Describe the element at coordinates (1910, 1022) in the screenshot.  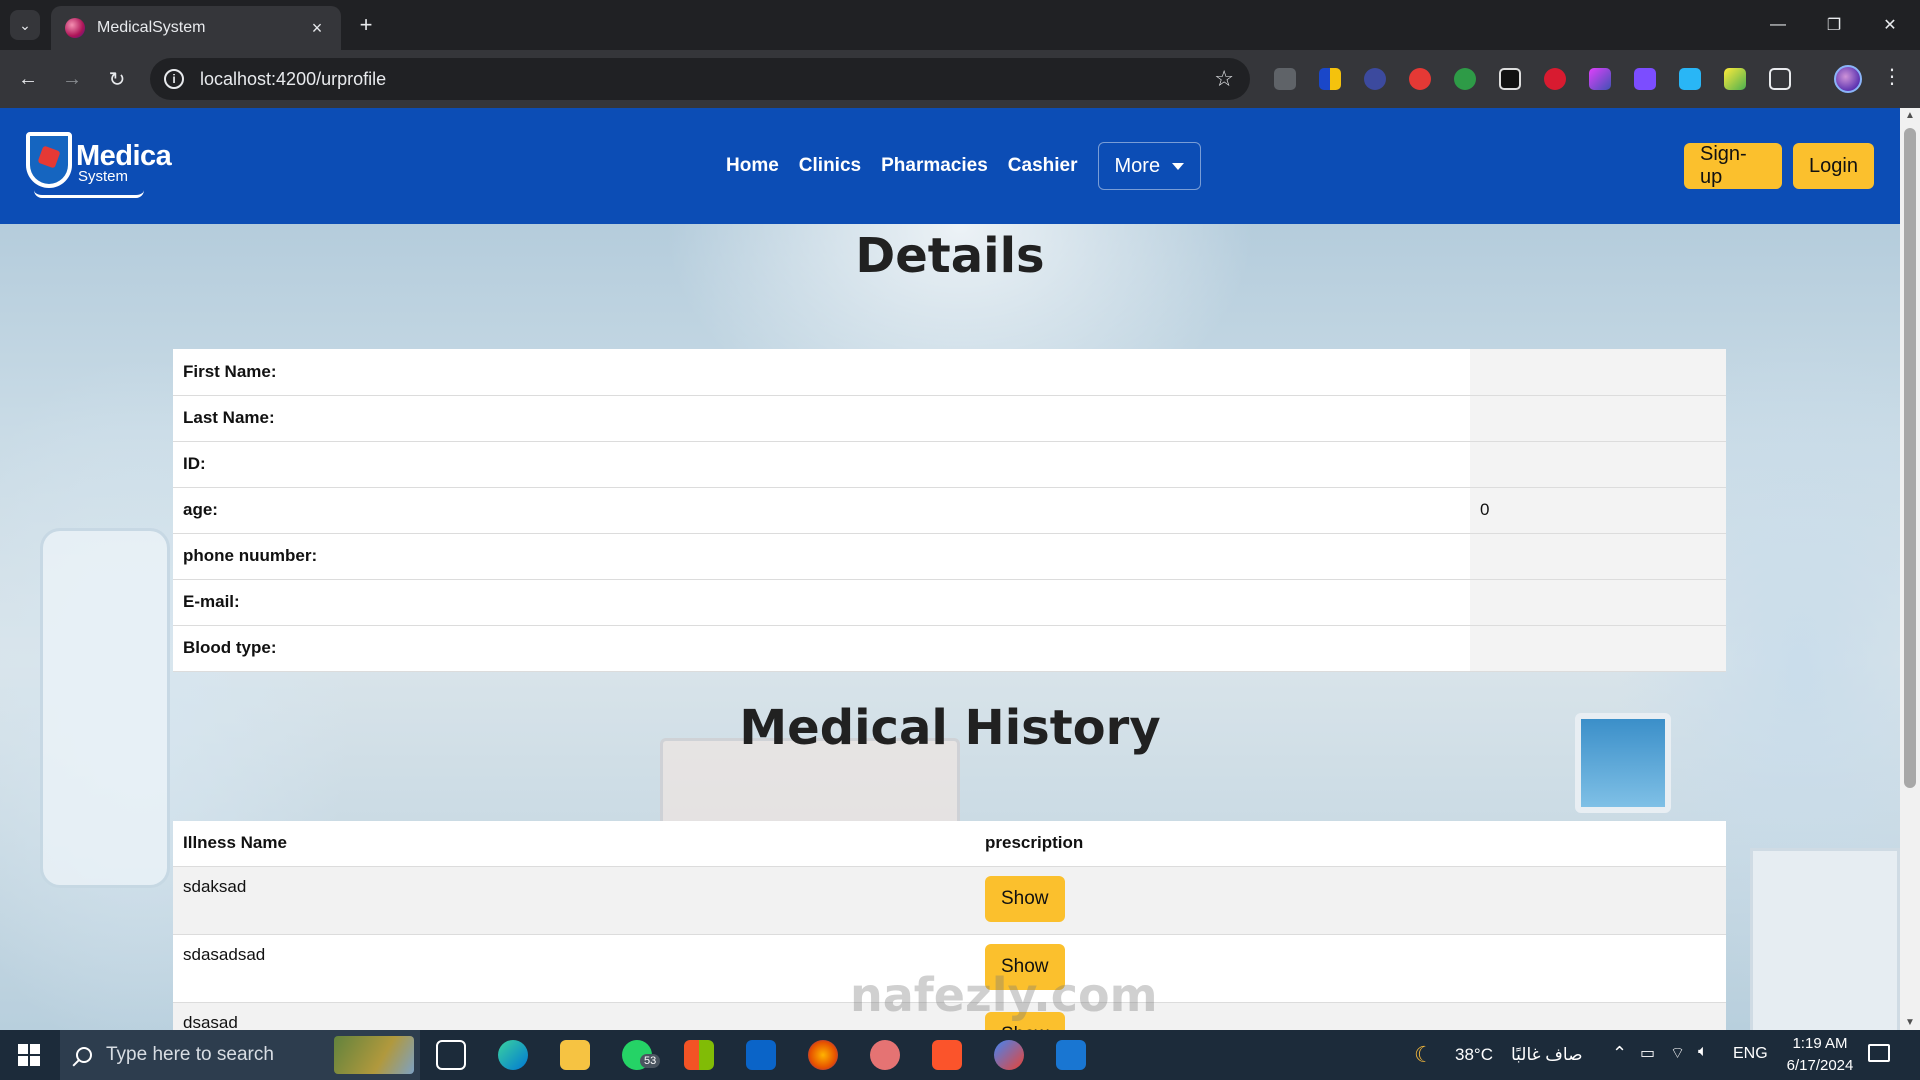
I see `scroll-down-icon: ▼` at that location.